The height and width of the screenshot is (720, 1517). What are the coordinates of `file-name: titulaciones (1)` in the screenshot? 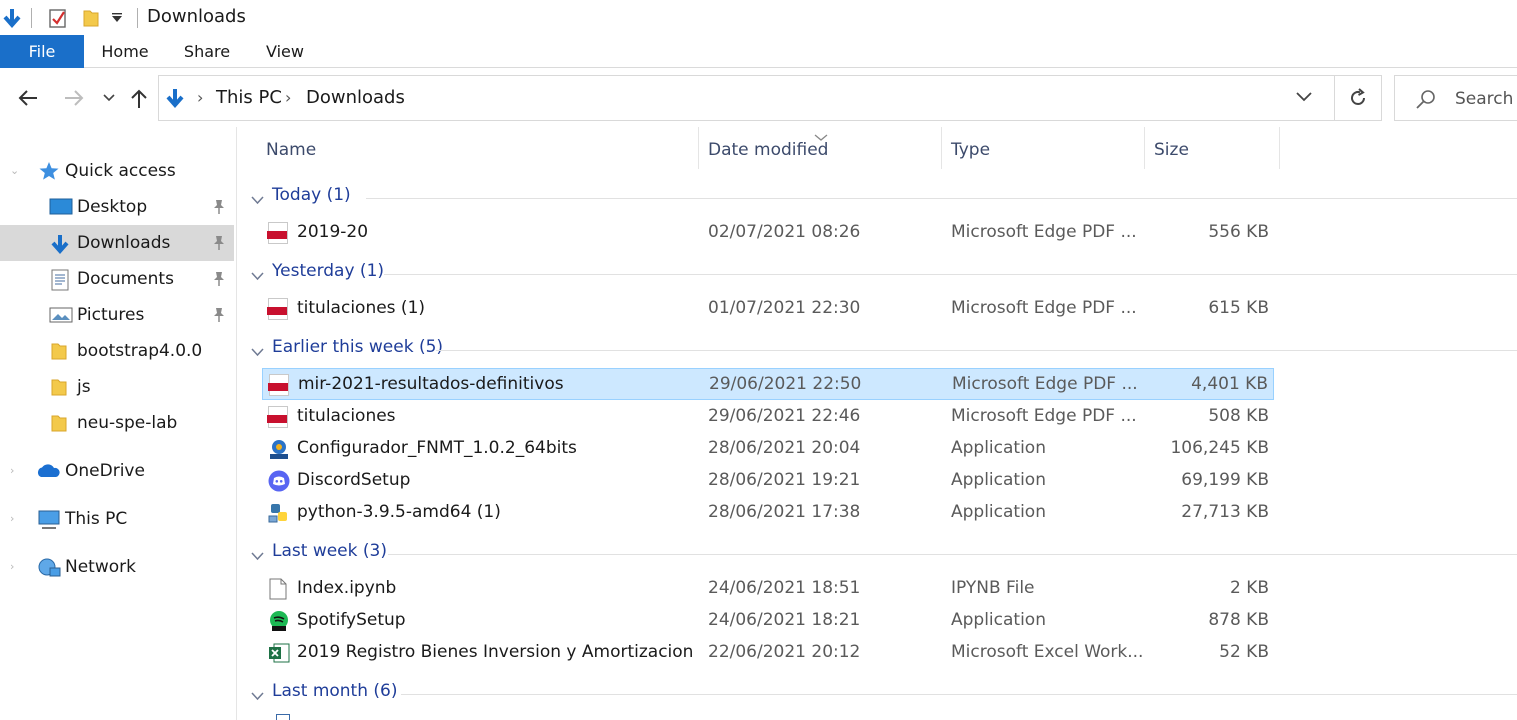 It's located at (361, 308).